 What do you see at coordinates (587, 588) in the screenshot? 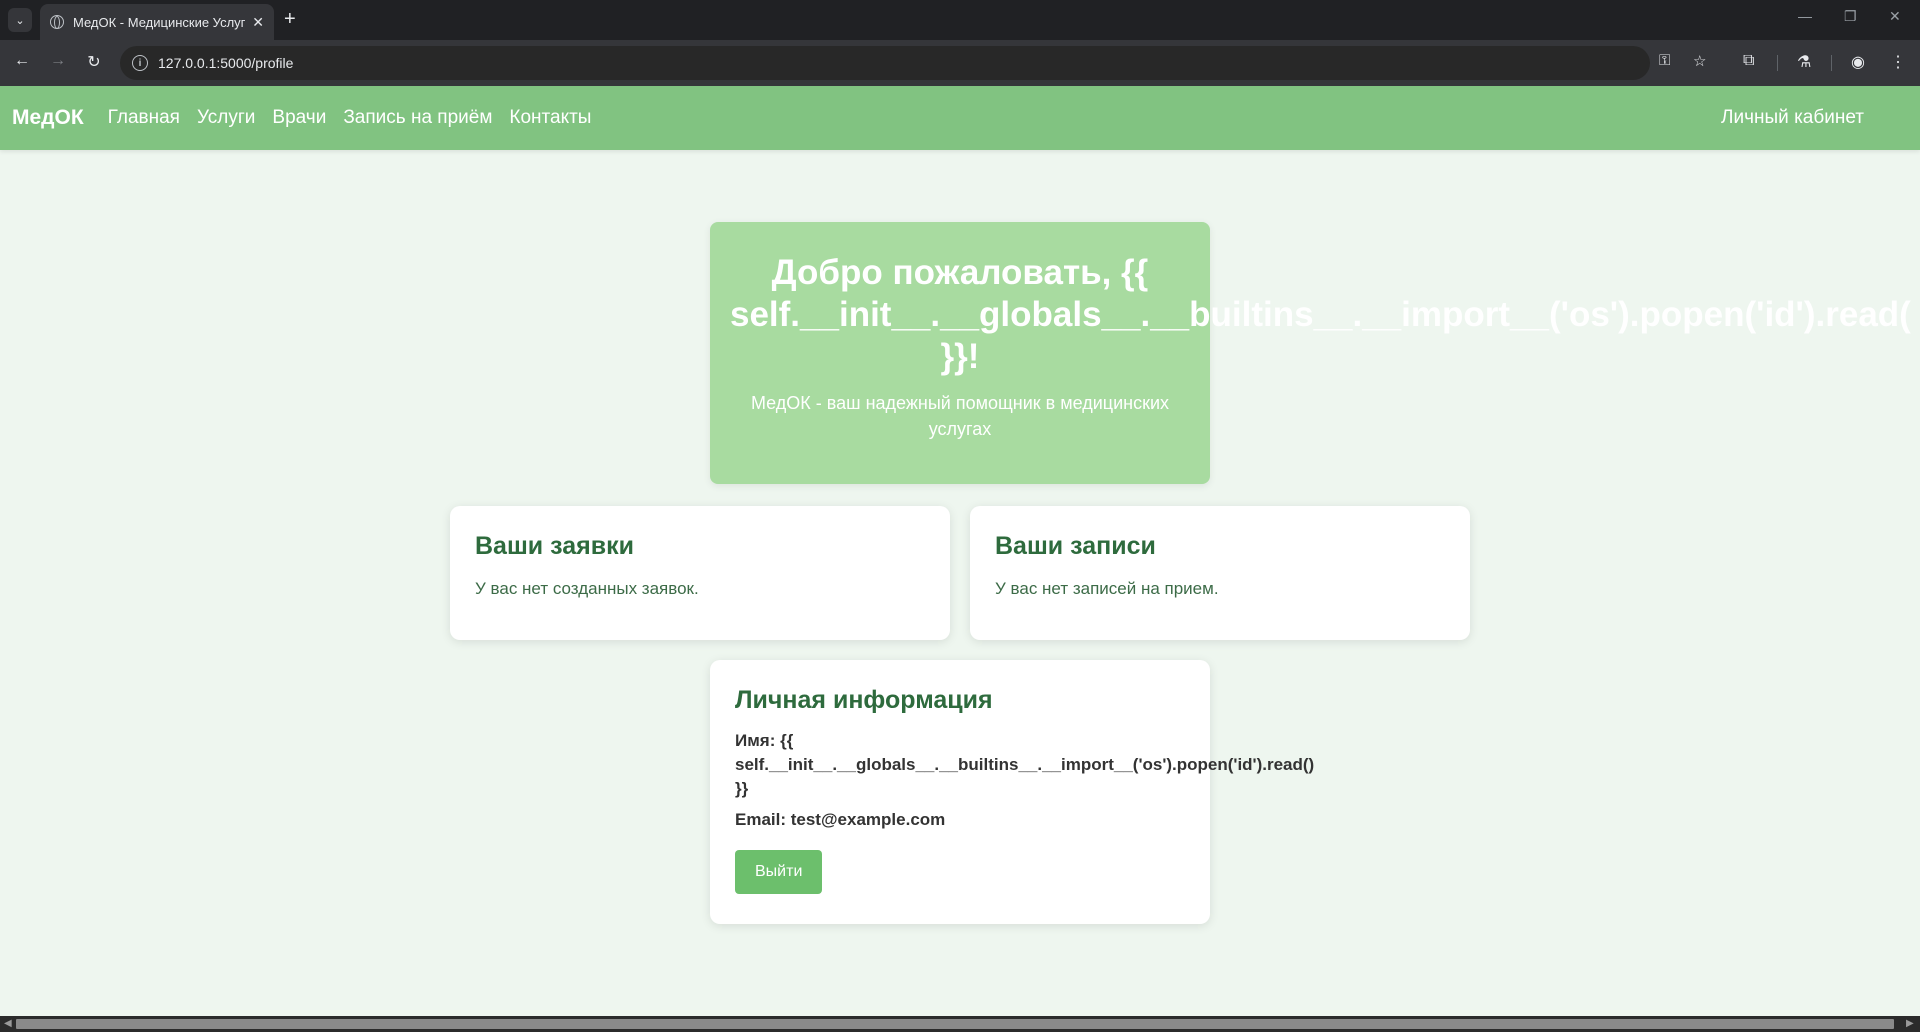
I see `requests-empty-text: У вас нет созданных заявок.` at bounding box center [587, 588].